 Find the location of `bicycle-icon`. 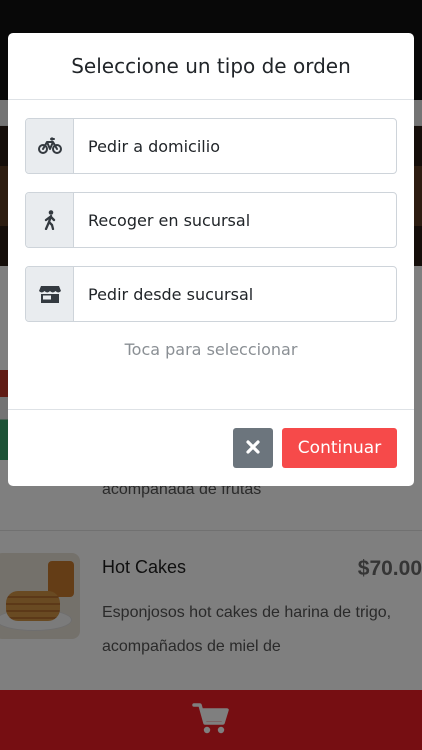

bicycle-icon is located at coordinates (50, 146).